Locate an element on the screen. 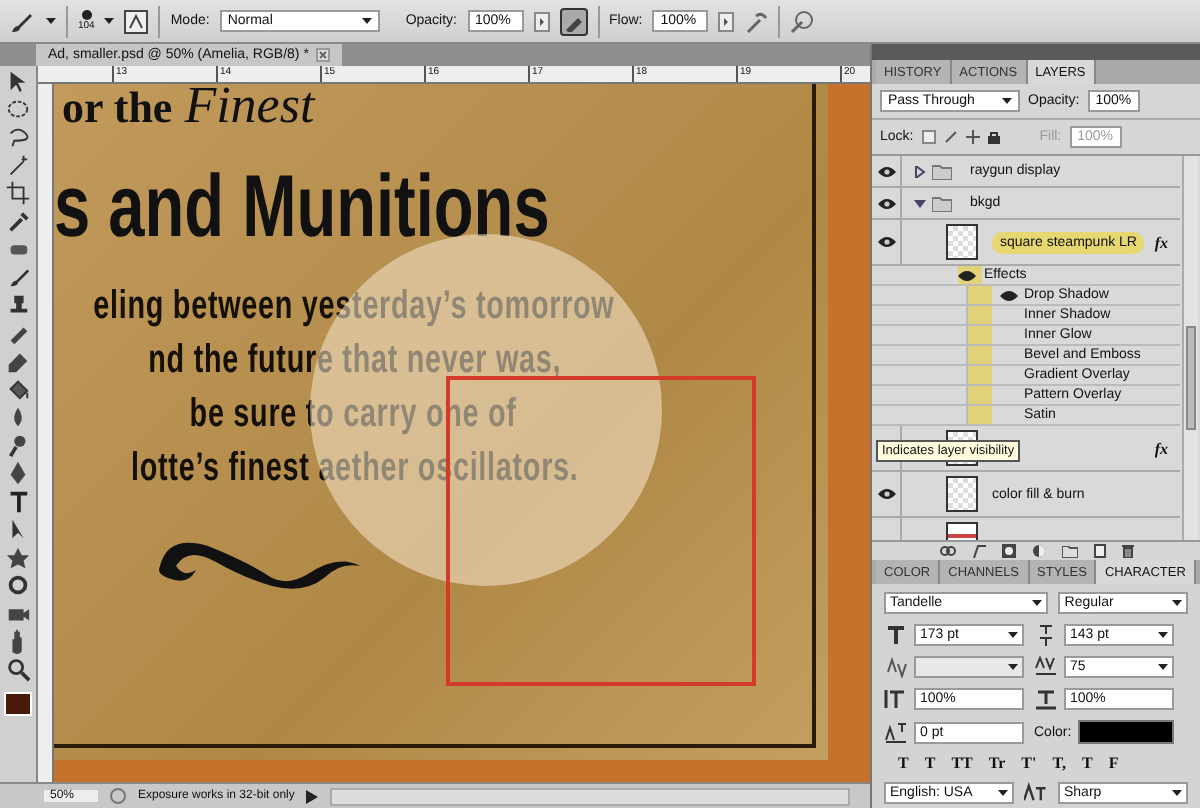  brush-panel-icon is located at coordinates (136, 21).